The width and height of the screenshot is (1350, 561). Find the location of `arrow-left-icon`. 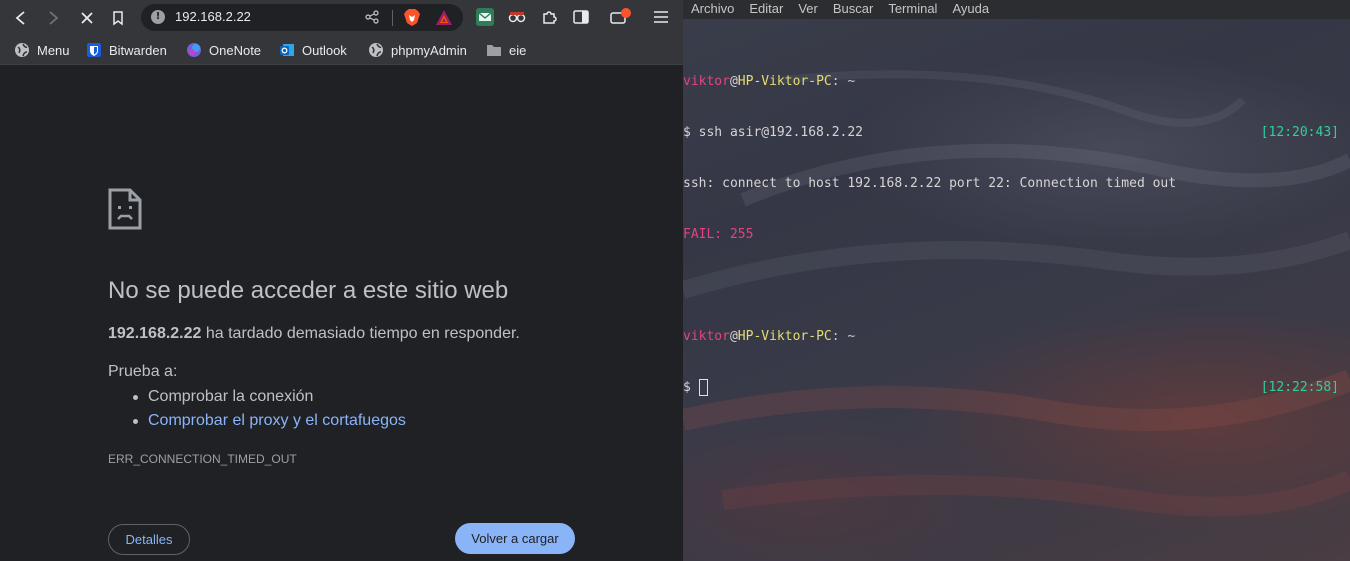

arrow-left-icon is located at coordinates (20, 18).